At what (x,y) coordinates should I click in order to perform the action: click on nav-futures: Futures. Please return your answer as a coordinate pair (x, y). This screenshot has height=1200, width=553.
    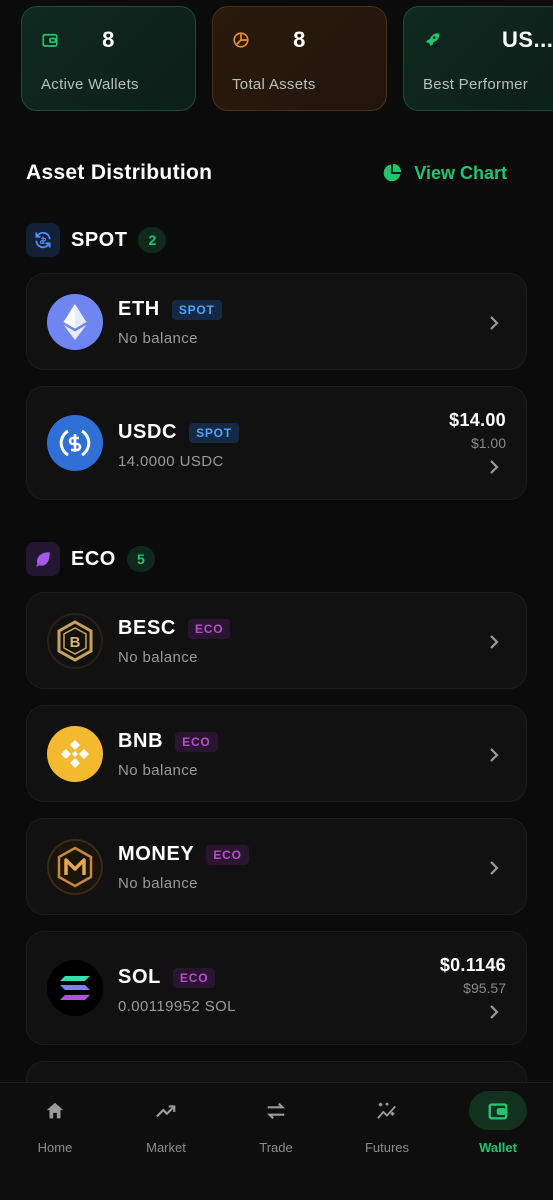
    Looking at the image, I should click on (387, 1123).